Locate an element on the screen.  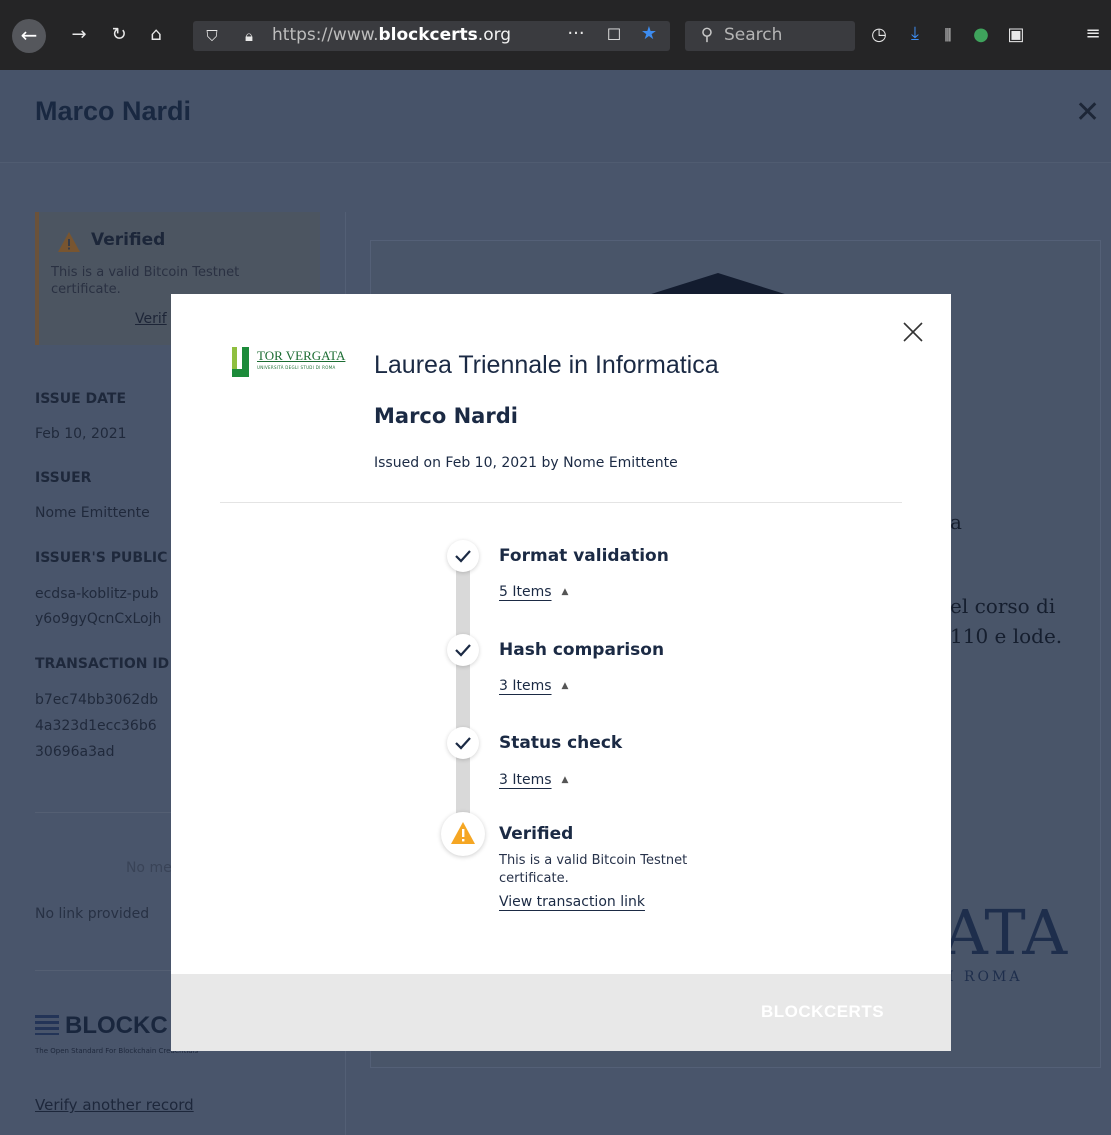
history-icon: ◷ is located at coordinates (879, 35).